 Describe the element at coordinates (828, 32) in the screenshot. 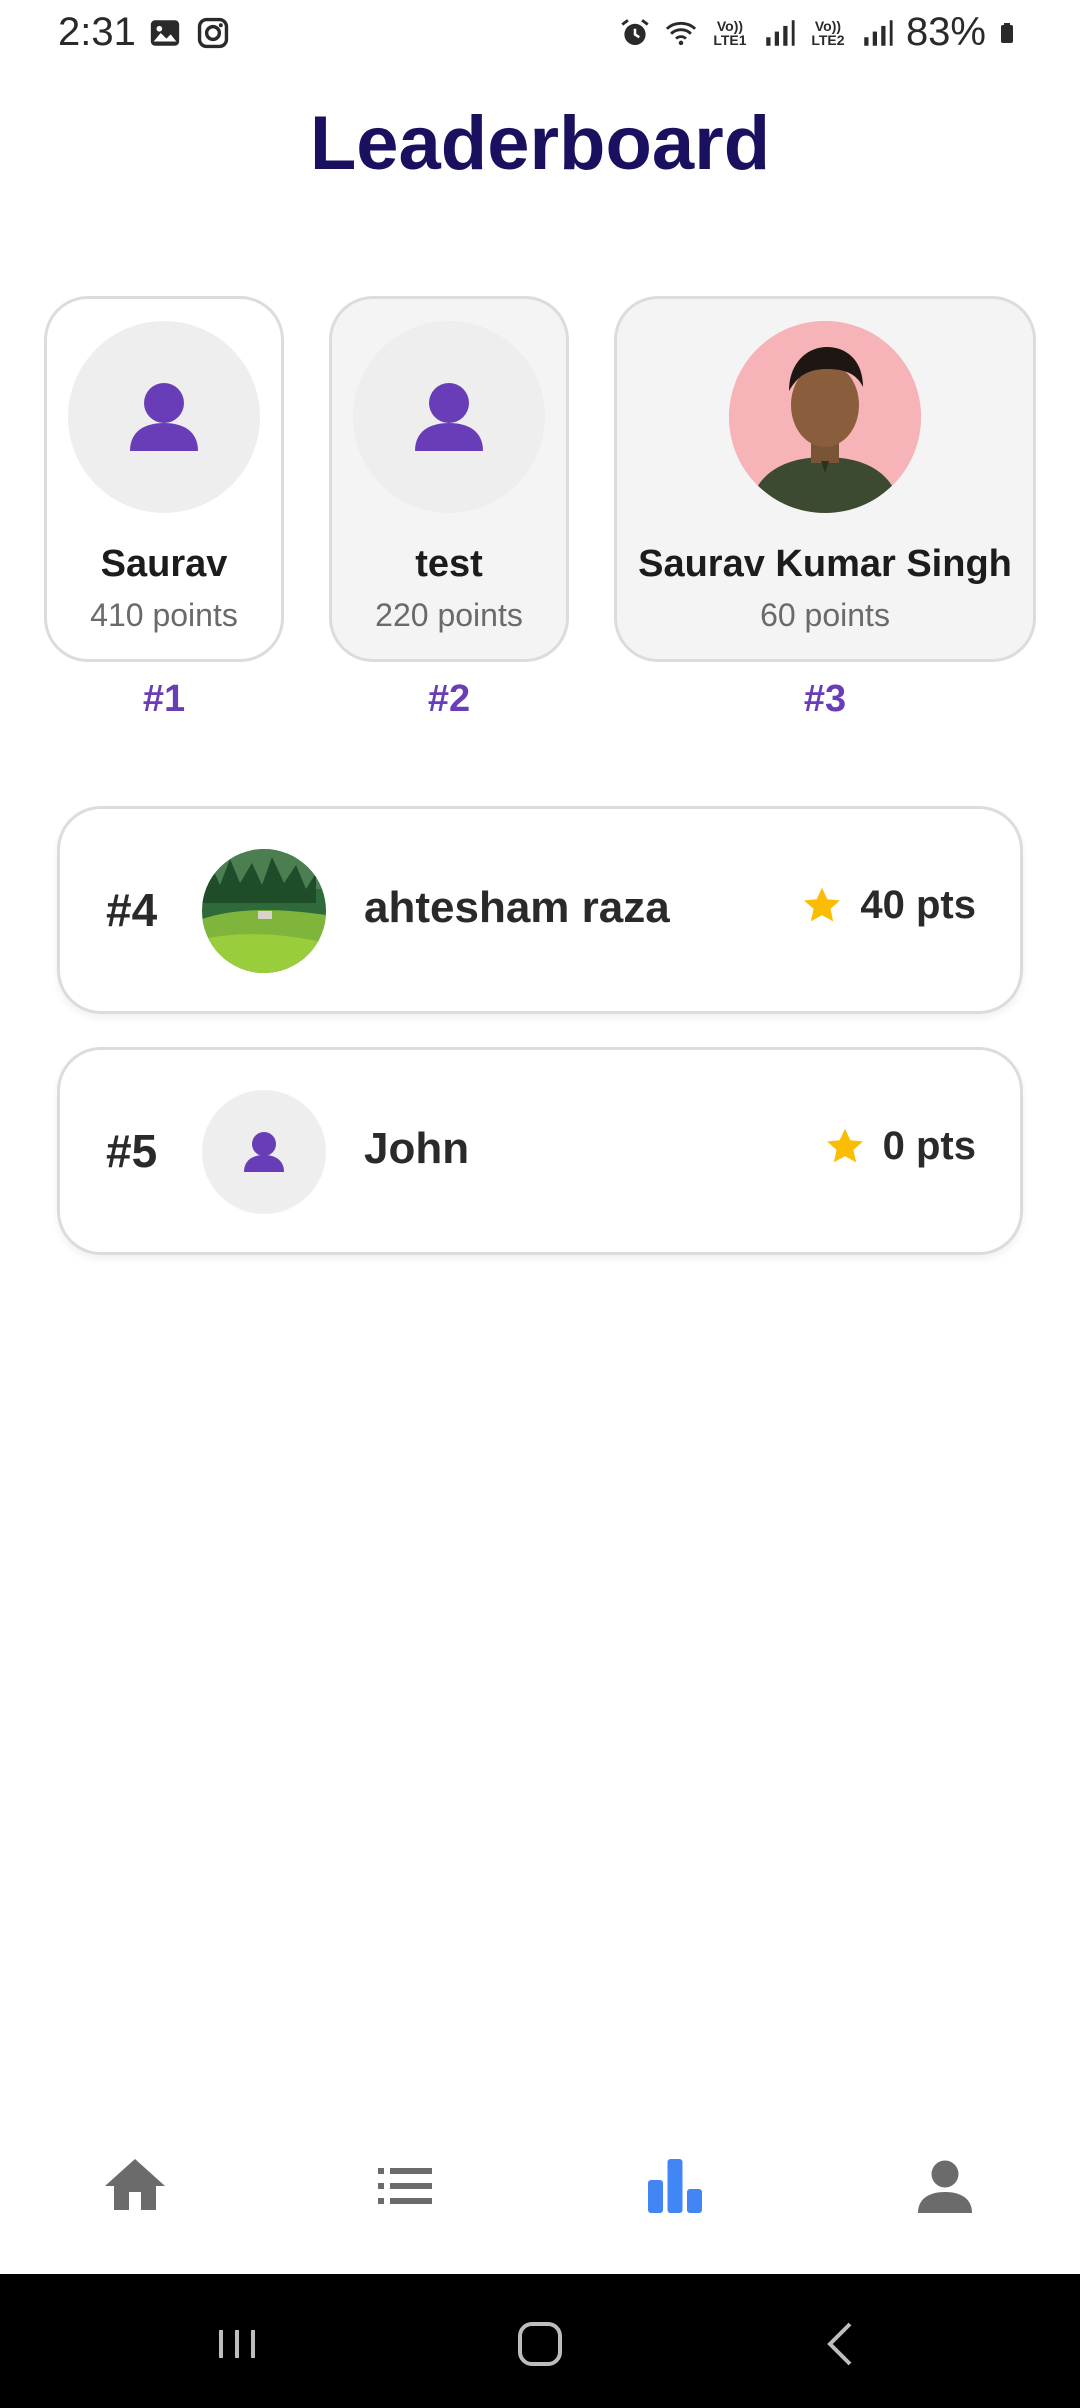

I see `sim2-label: Vo)) LTE2` at that location.